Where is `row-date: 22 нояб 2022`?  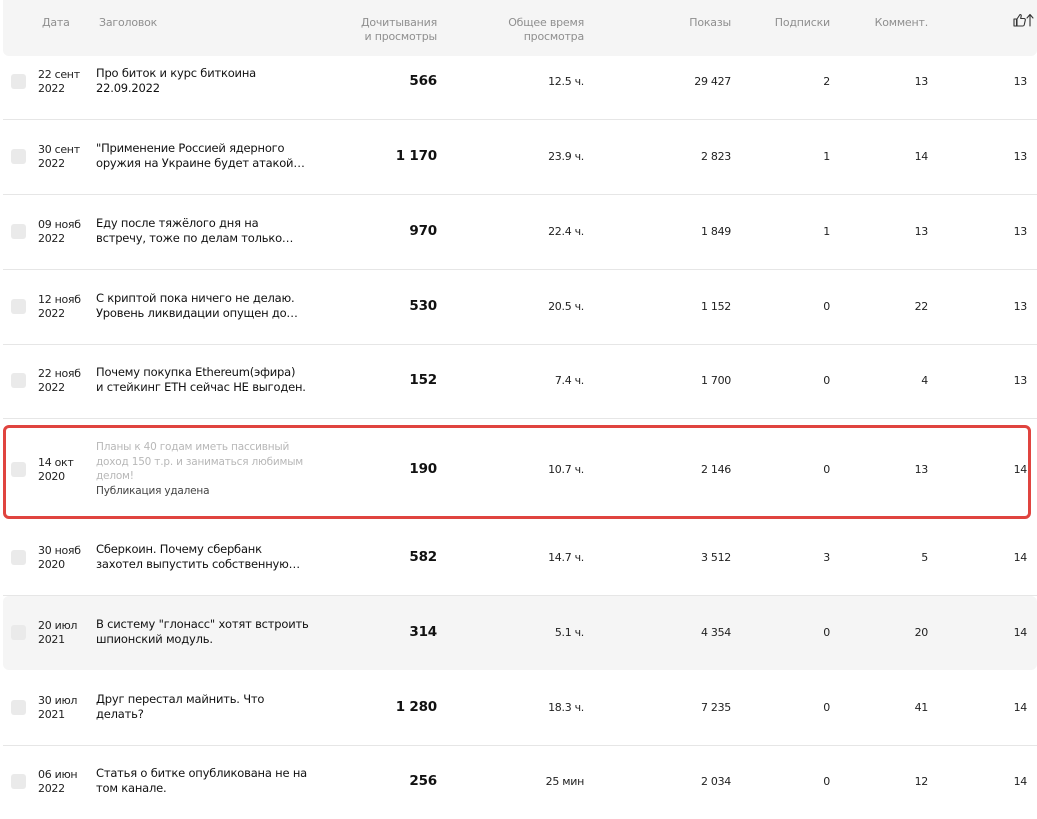
row-date: 22 нояб 2022 is located at coordinates (59, 380).